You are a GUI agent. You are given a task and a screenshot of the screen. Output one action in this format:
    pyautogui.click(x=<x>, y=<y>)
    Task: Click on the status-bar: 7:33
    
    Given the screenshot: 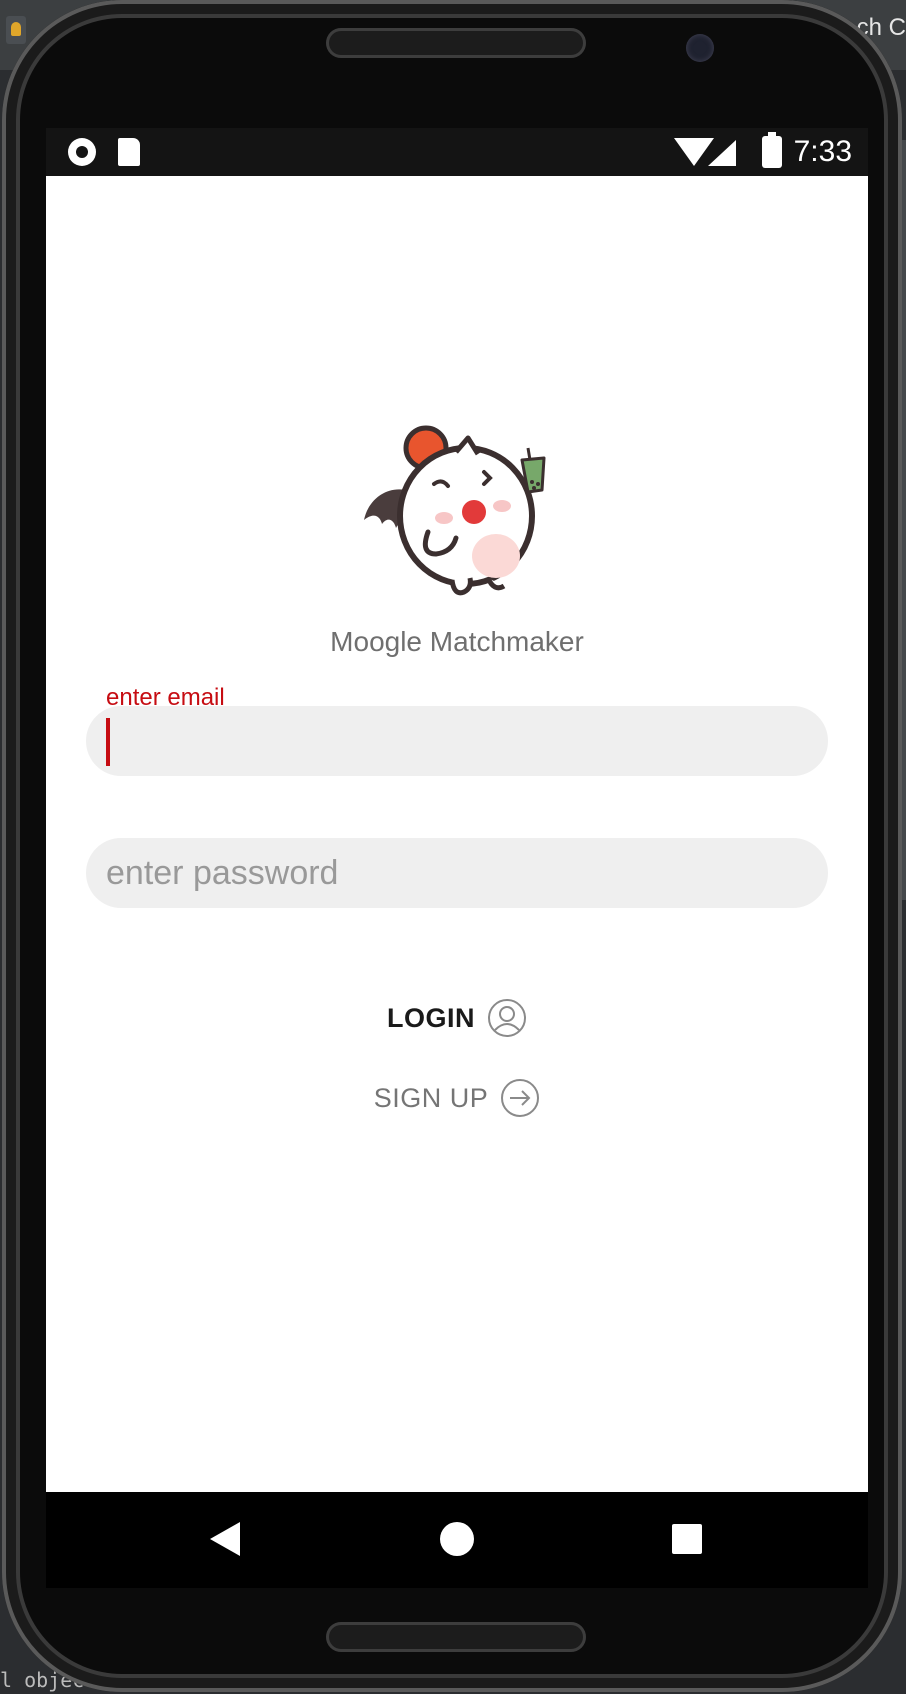 What is the action you would take?
    pyautogui.click(x=457, y=152)
    